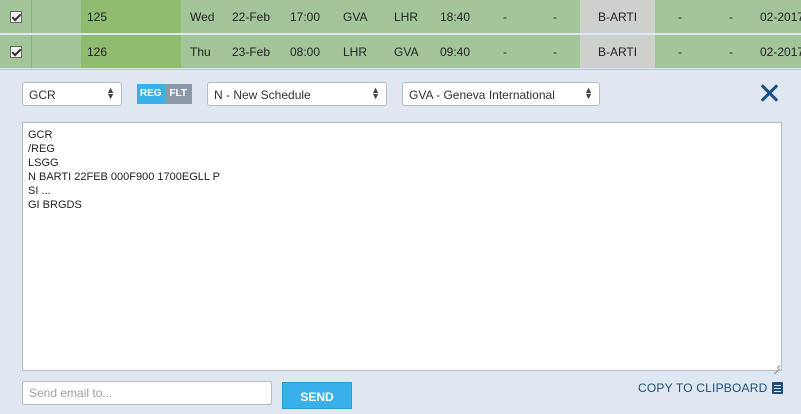  Describe the element at coordinates (147, 393) in the screenshot. I see `email-input` at that location.